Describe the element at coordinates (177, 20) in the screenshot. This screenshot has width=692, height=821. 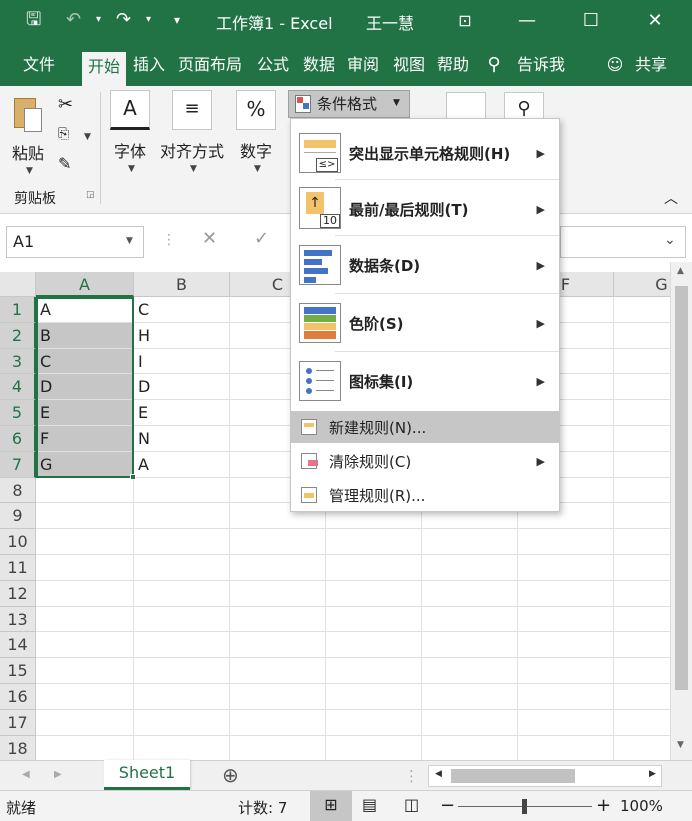
I see `customize-qat-icon: ▾` at that location.